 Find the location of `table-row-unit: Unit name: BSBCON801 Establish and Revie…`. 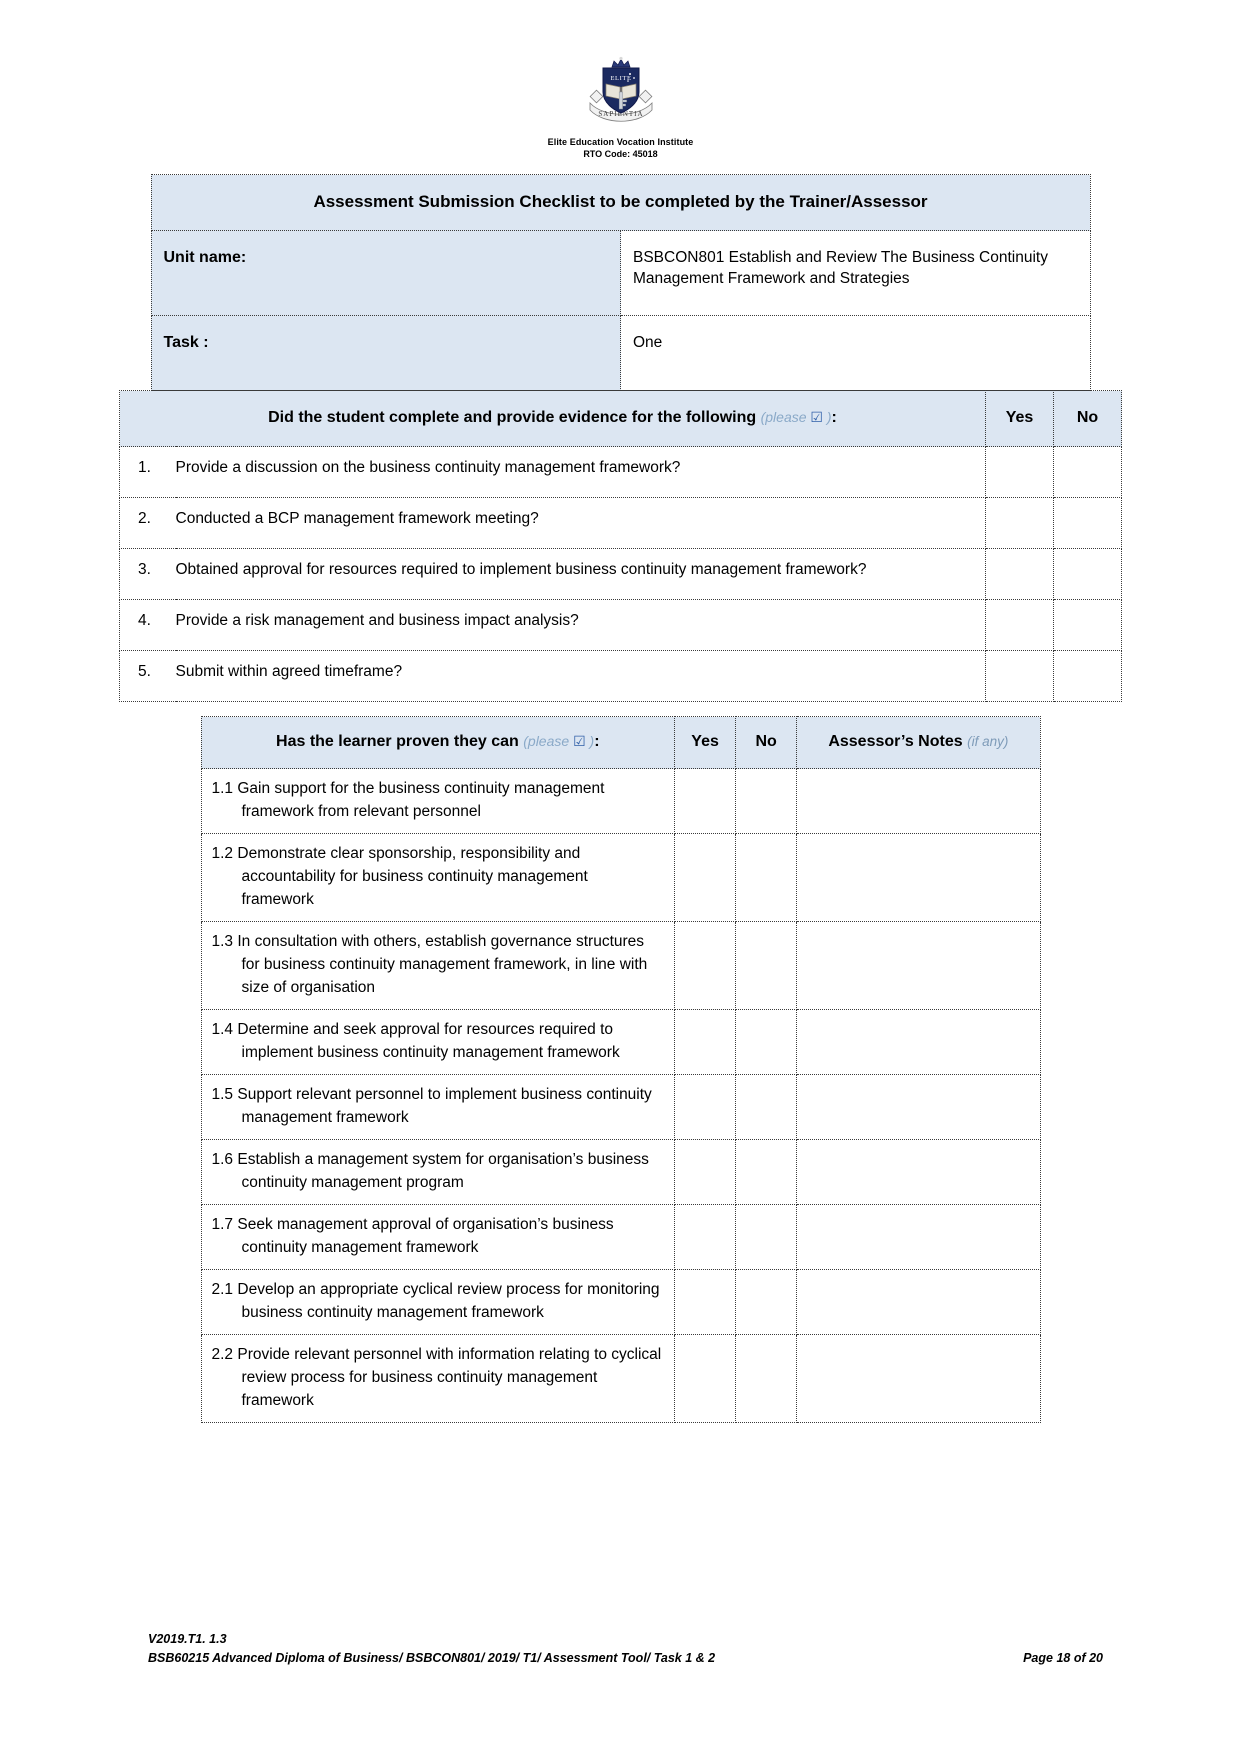

table-row-unit: Unit name: BSBCON801 Establish and Revie… is located at coordinates (620, 273).